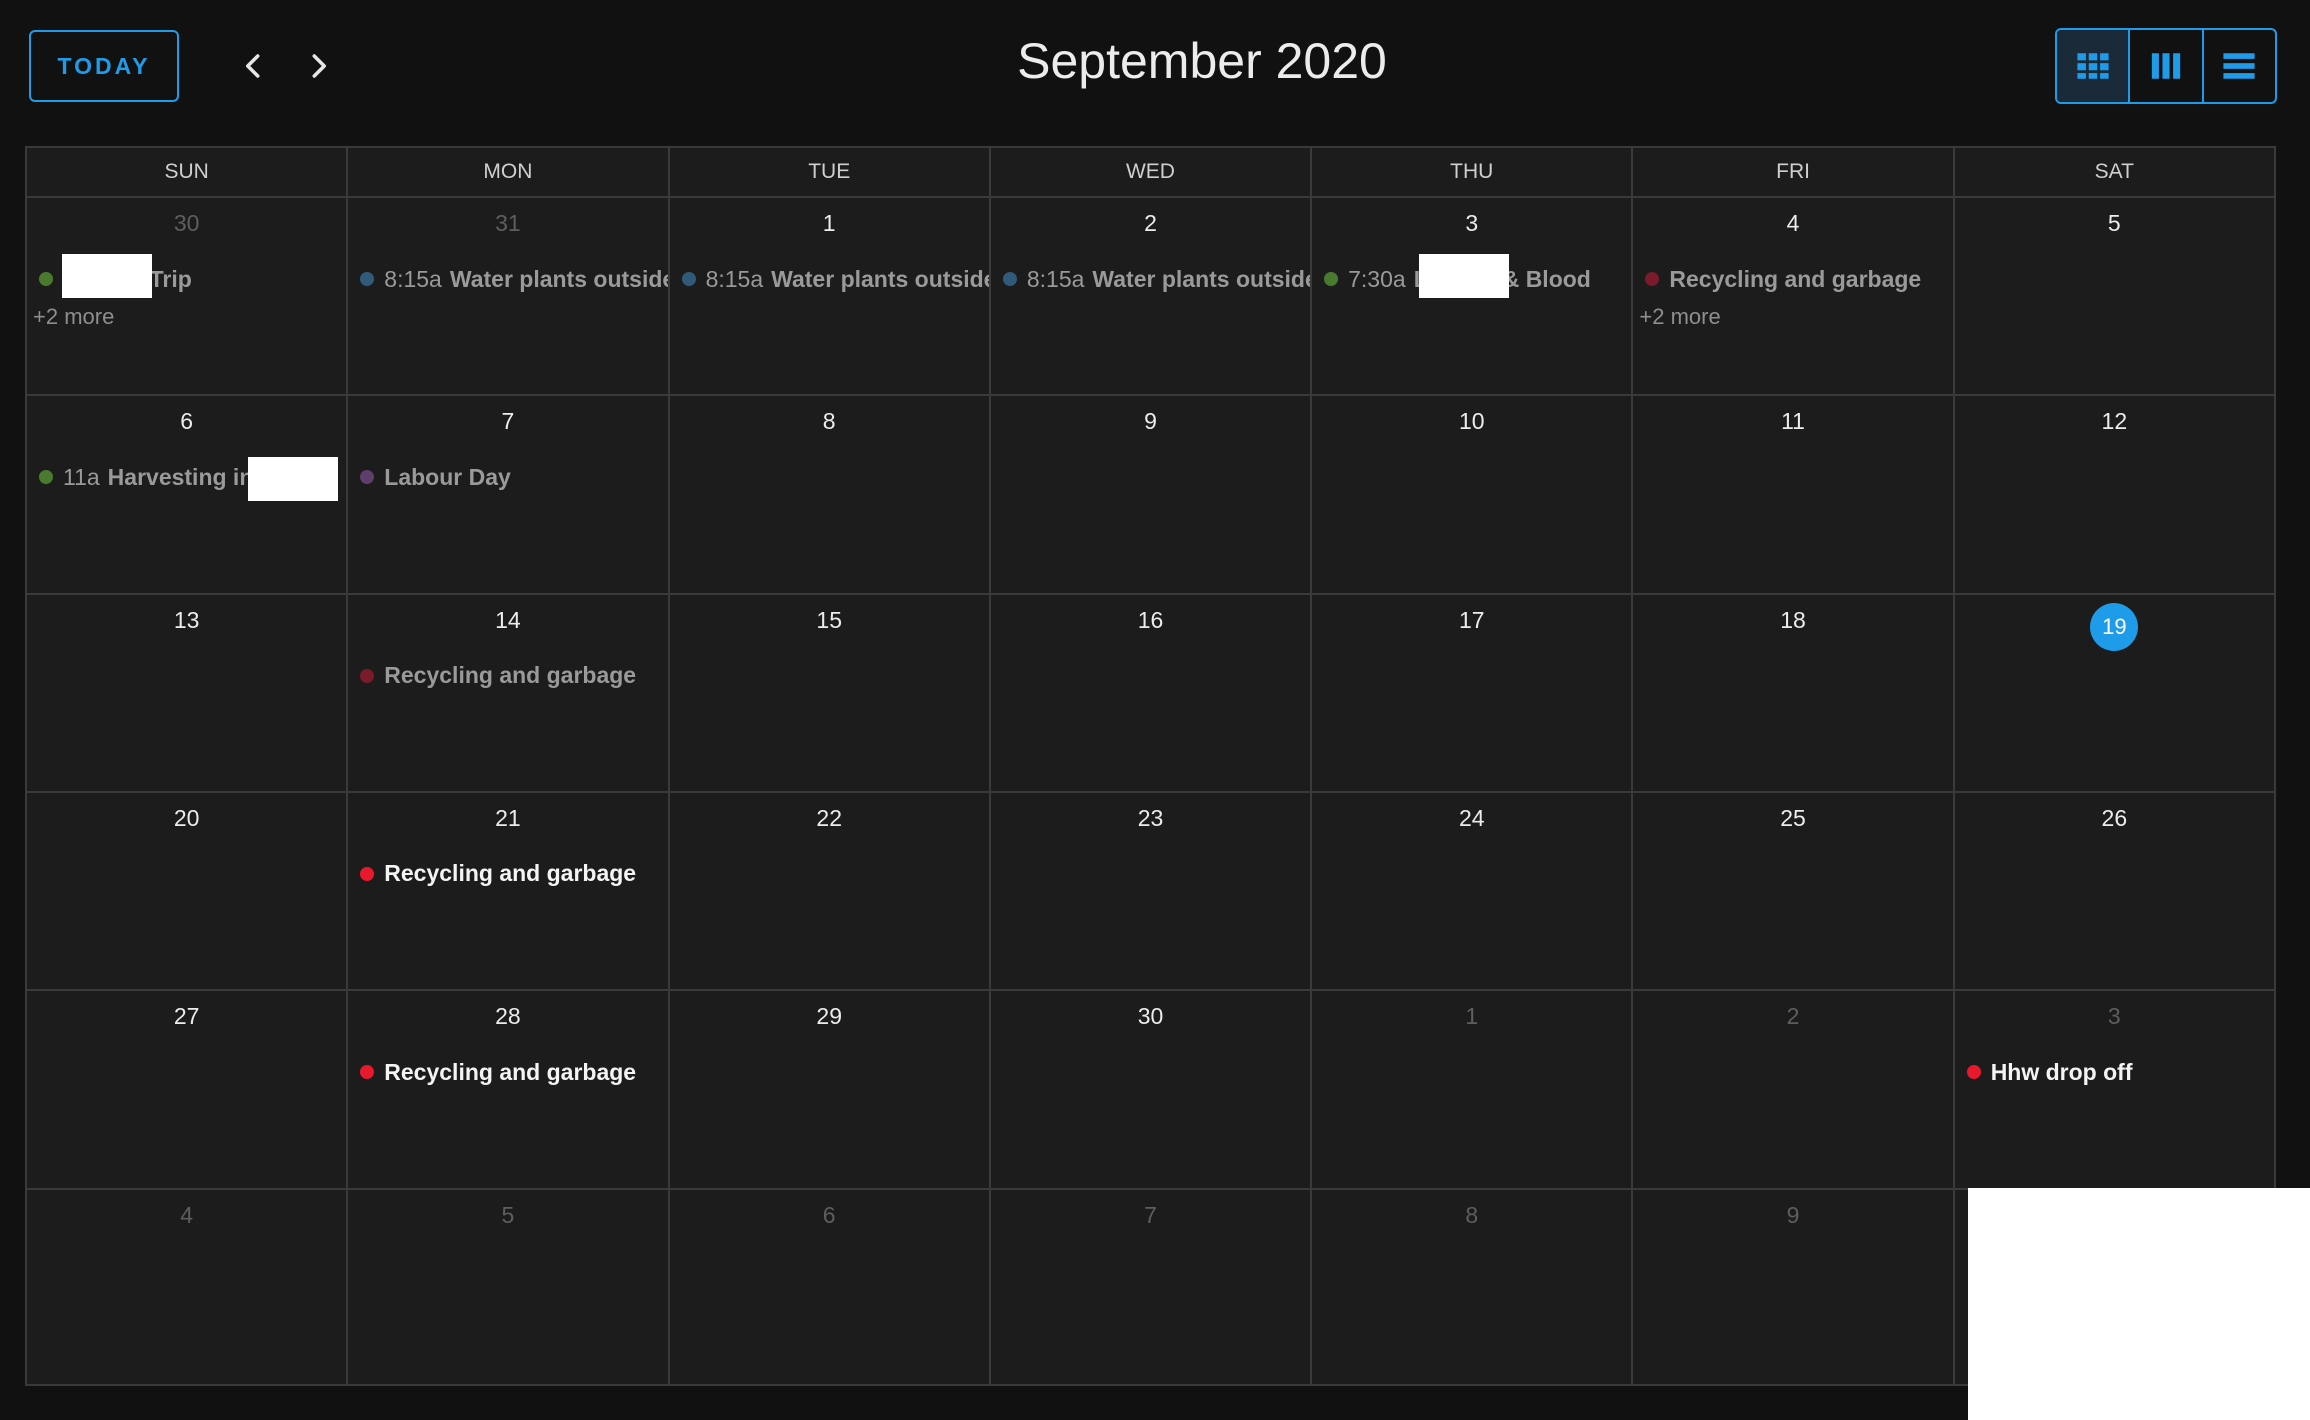 The height and width of the screenshot is (1420, 2310). What do you see at coordinates (1152, 1089) in the screenshot?
I see `day-cell: 30` at bounding box center [1152, 1089].